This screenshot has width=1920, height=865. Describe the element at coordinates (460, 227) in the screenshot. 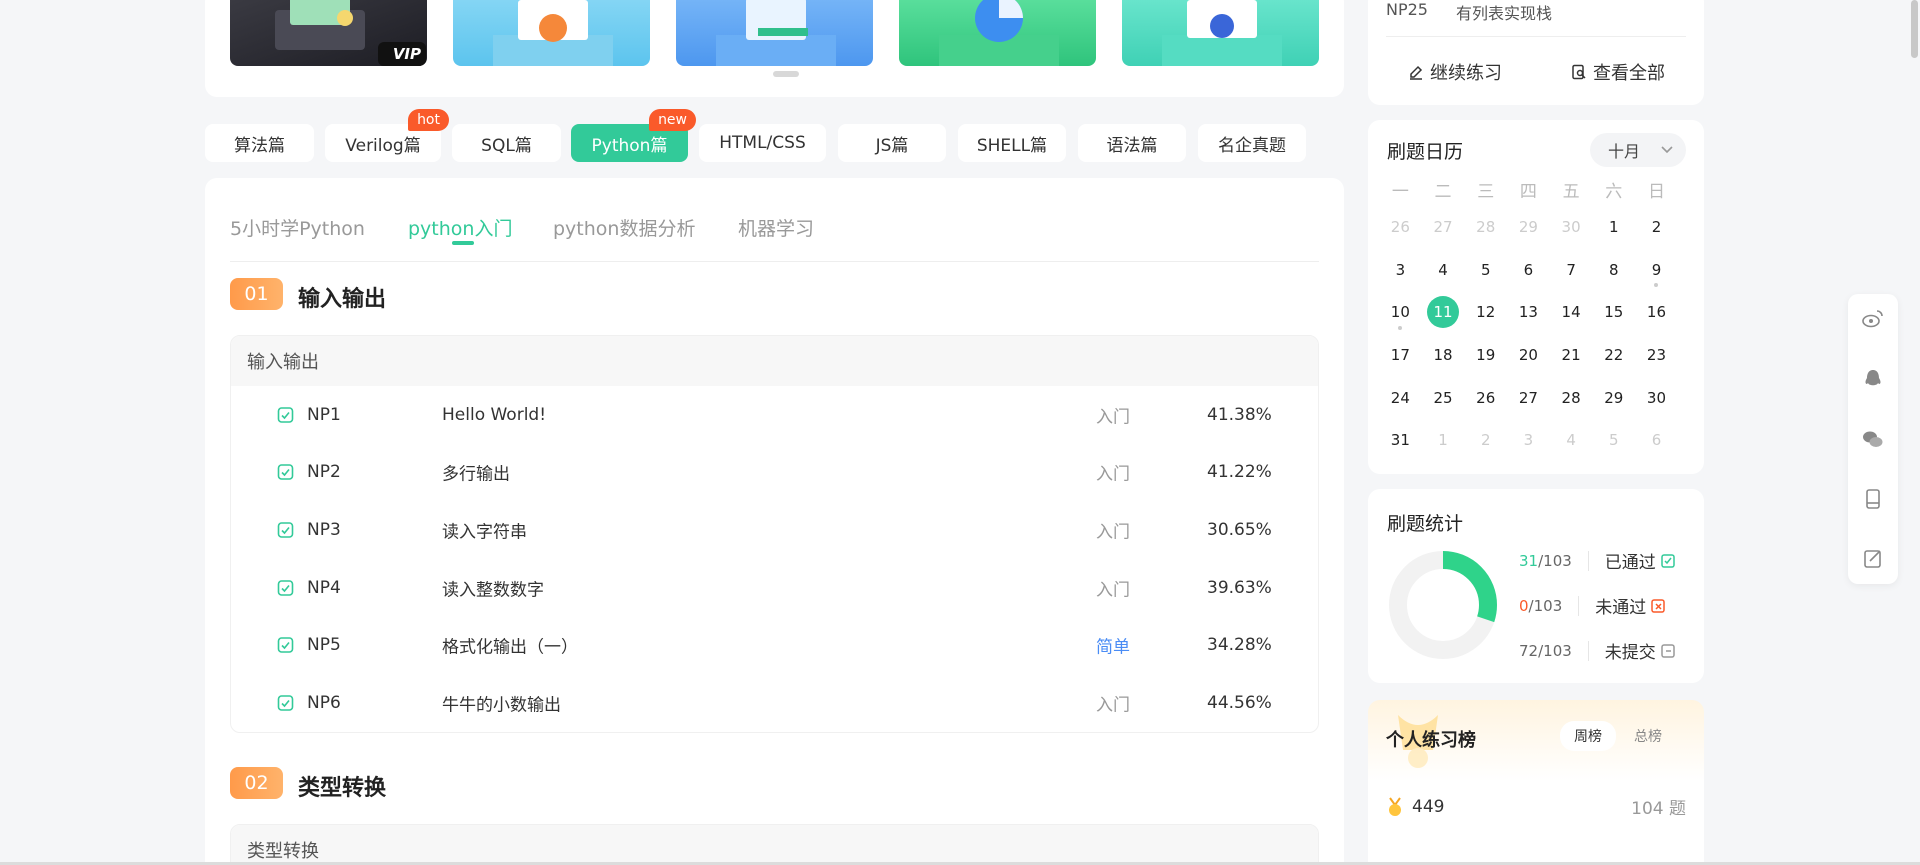

I see `sub-tab-python-intro: python入门` at that location.